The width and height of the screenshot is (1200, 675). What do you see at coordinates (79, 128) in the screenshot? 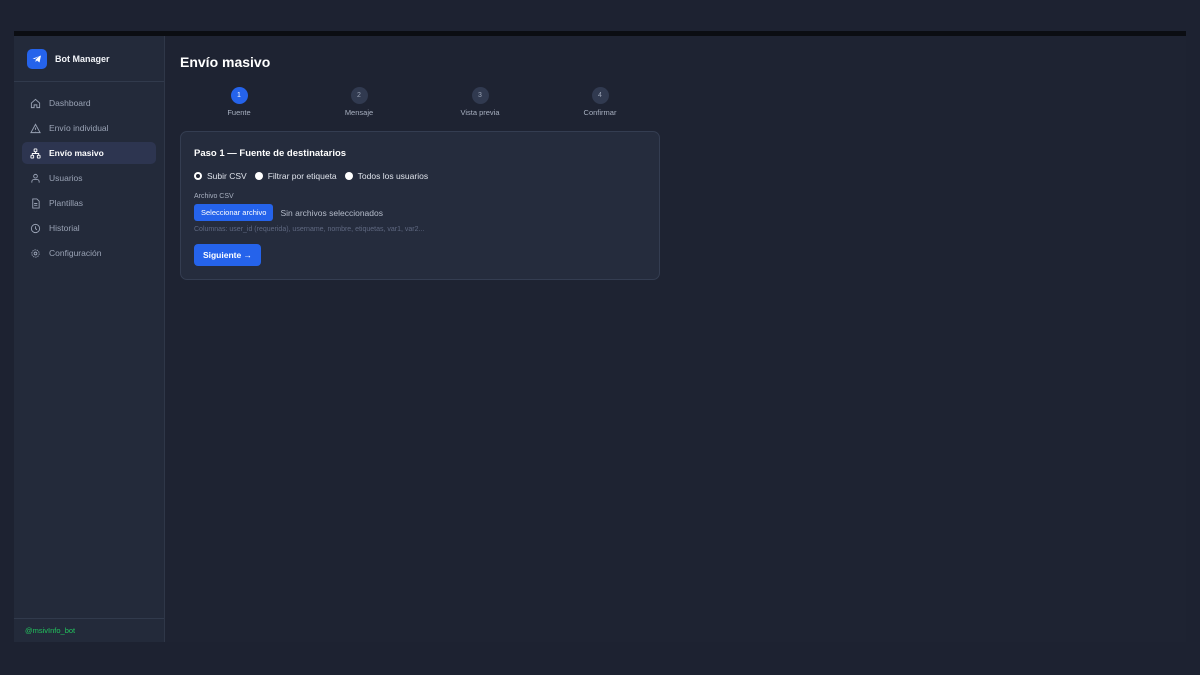
I see `sidebar-item-label: Envío individual` at bounding box center [79, 128].